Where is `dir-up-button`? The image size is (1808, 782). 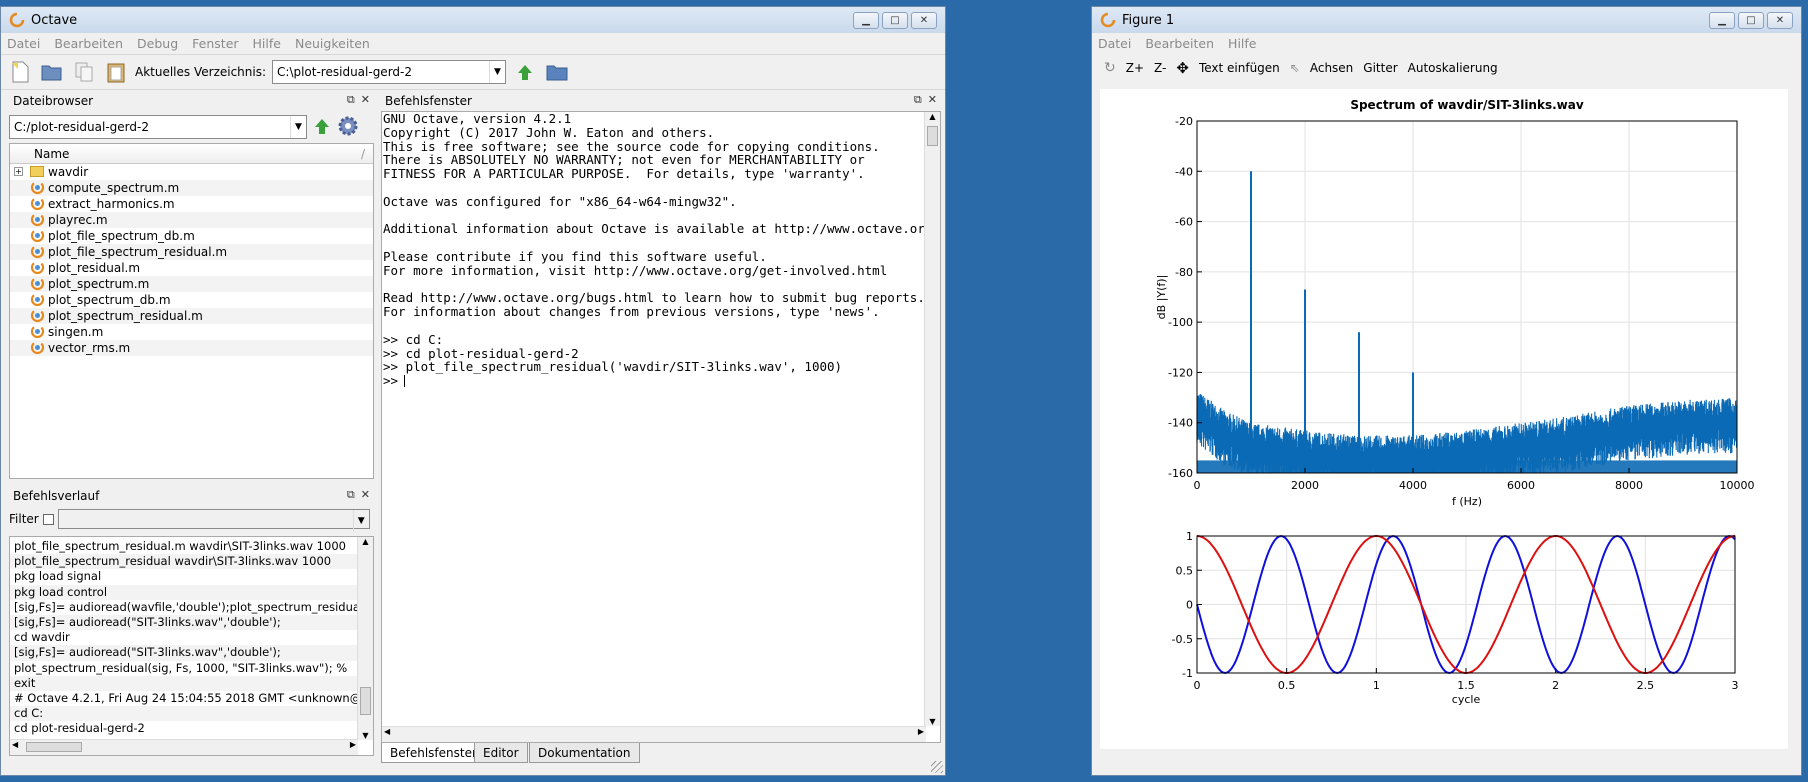 dir-up-button is located at coordinates (525, 72).